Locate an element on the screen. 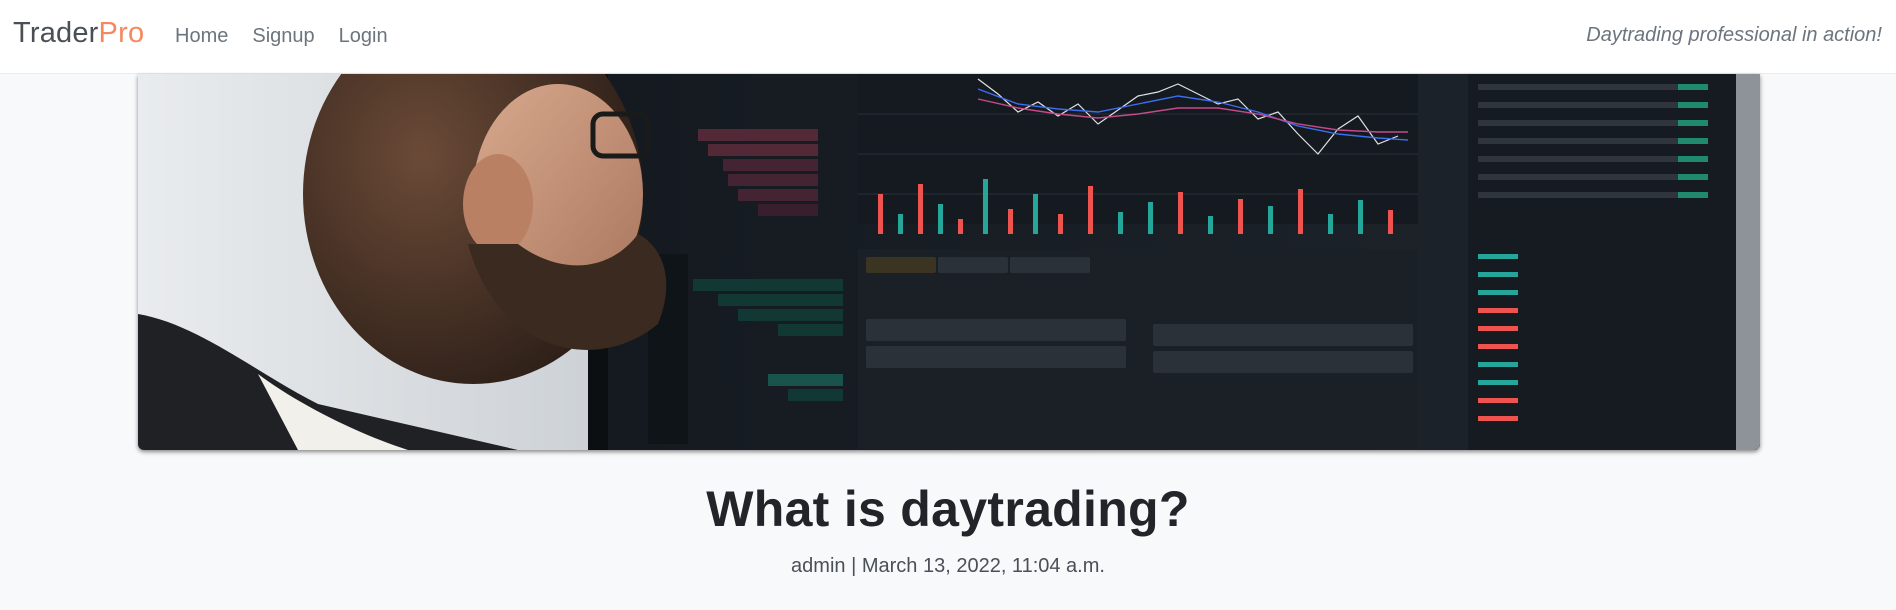  nav-link-login: Login is located at coordinates (363, 36).